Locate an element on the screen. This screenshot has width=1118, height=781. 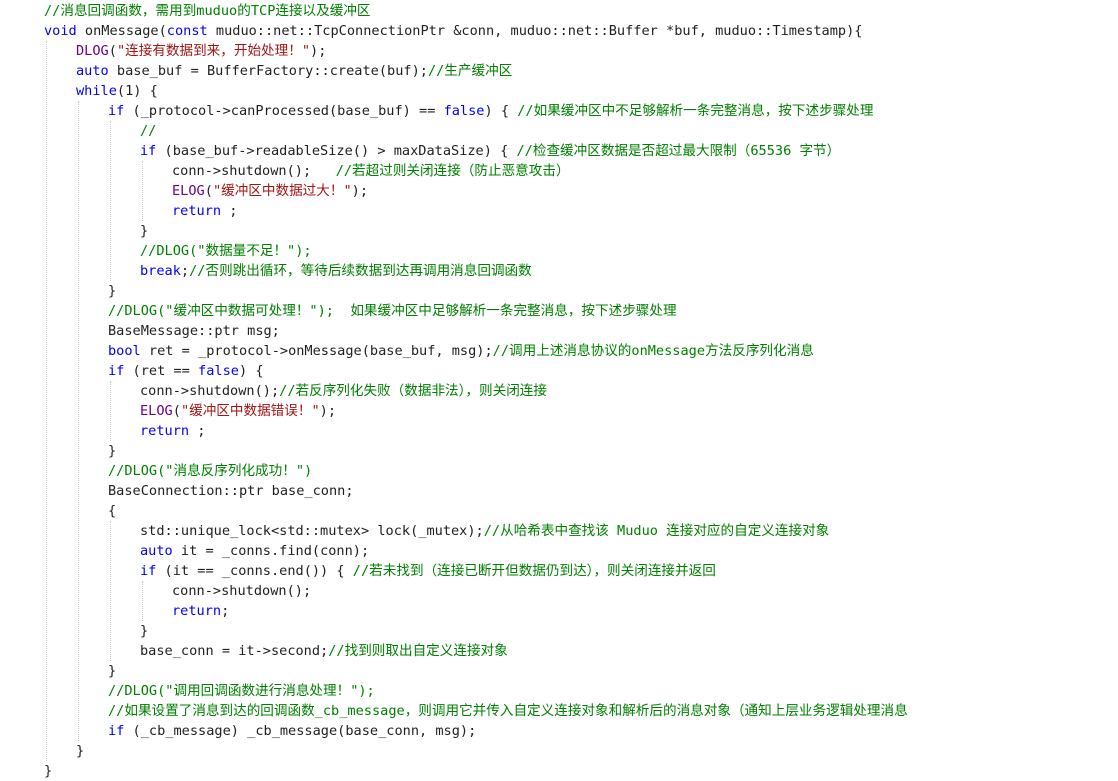
code-token-cmt: //否则跳出循环，等待后续数据到达再调用消息回调函数 is located at coordinates (360, 271).